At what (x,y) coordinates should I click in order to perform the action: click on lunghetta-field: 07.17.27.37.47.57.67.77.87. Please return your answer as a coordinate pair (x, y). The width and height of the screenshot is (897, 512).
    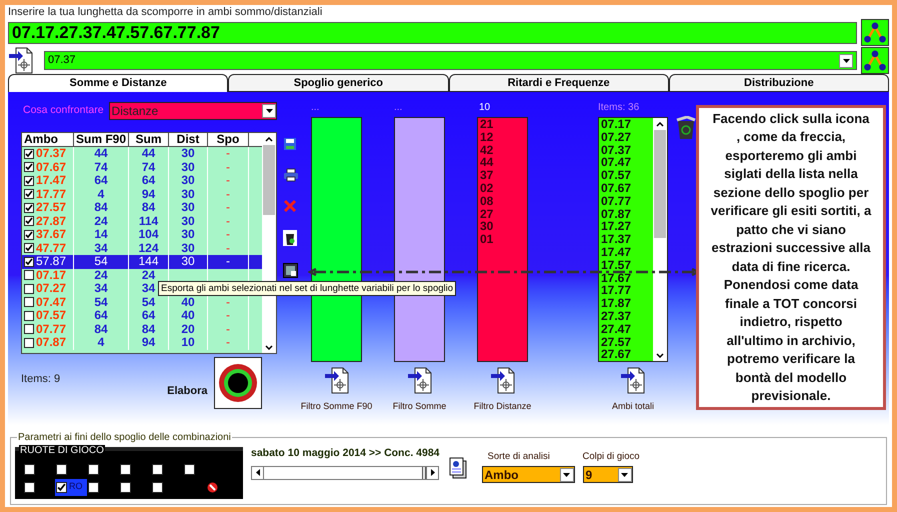
    Looking at the image, I should click on (432, 33).